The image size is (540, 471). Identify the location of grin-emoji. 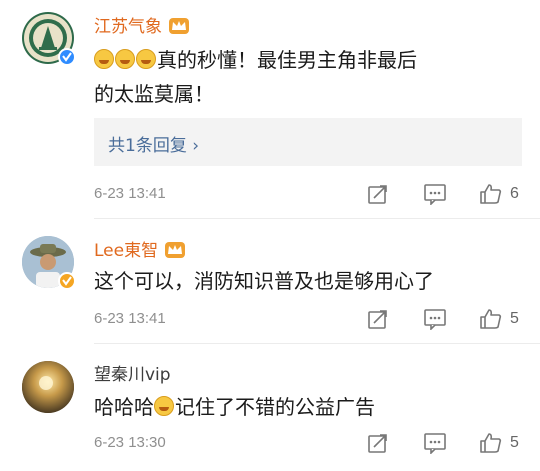
(164, 406).